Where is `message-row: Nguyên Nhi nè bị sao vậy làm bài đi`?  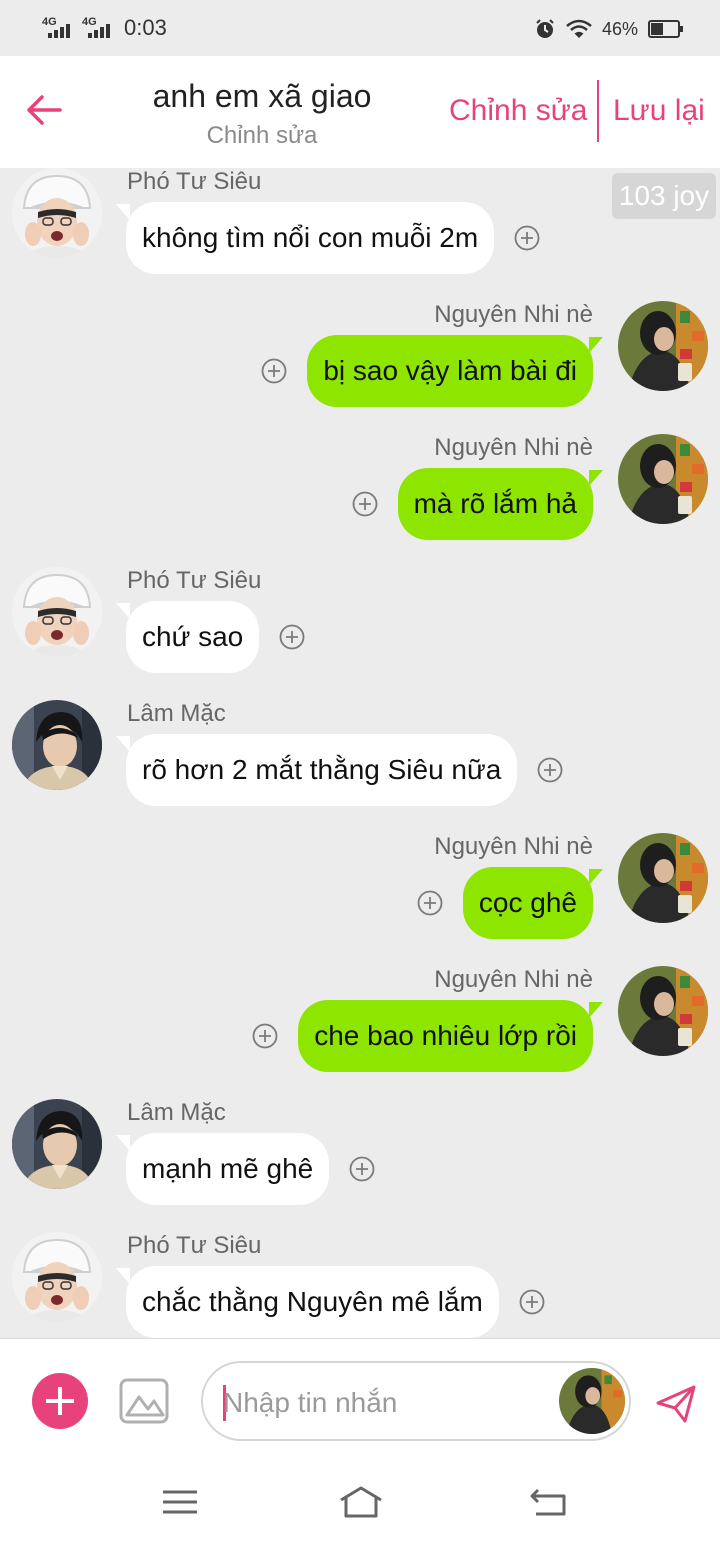
message-row: Nguyên Nhi nè bị sao vậy làm bài đi is located at coordinates (360, 361).